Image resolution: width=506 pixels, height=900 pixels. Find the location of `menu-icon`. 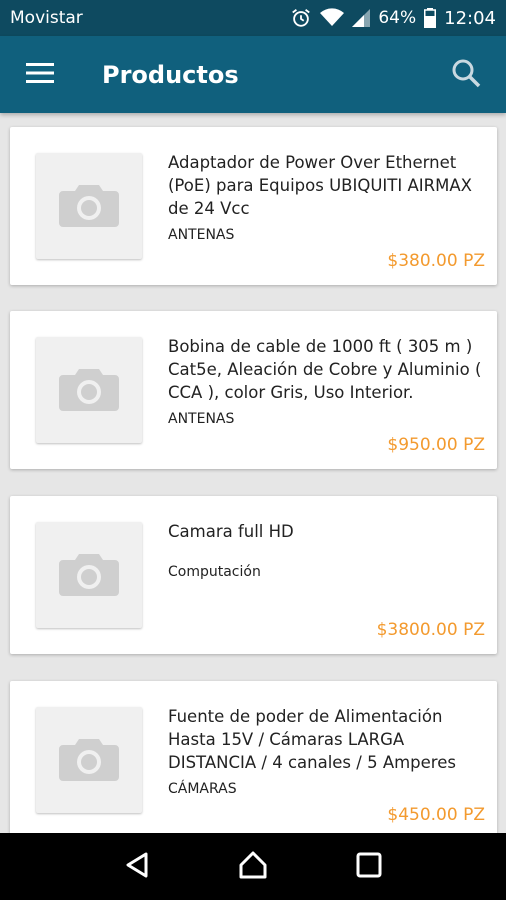

menu-icon is located at coordinates (40, 75).